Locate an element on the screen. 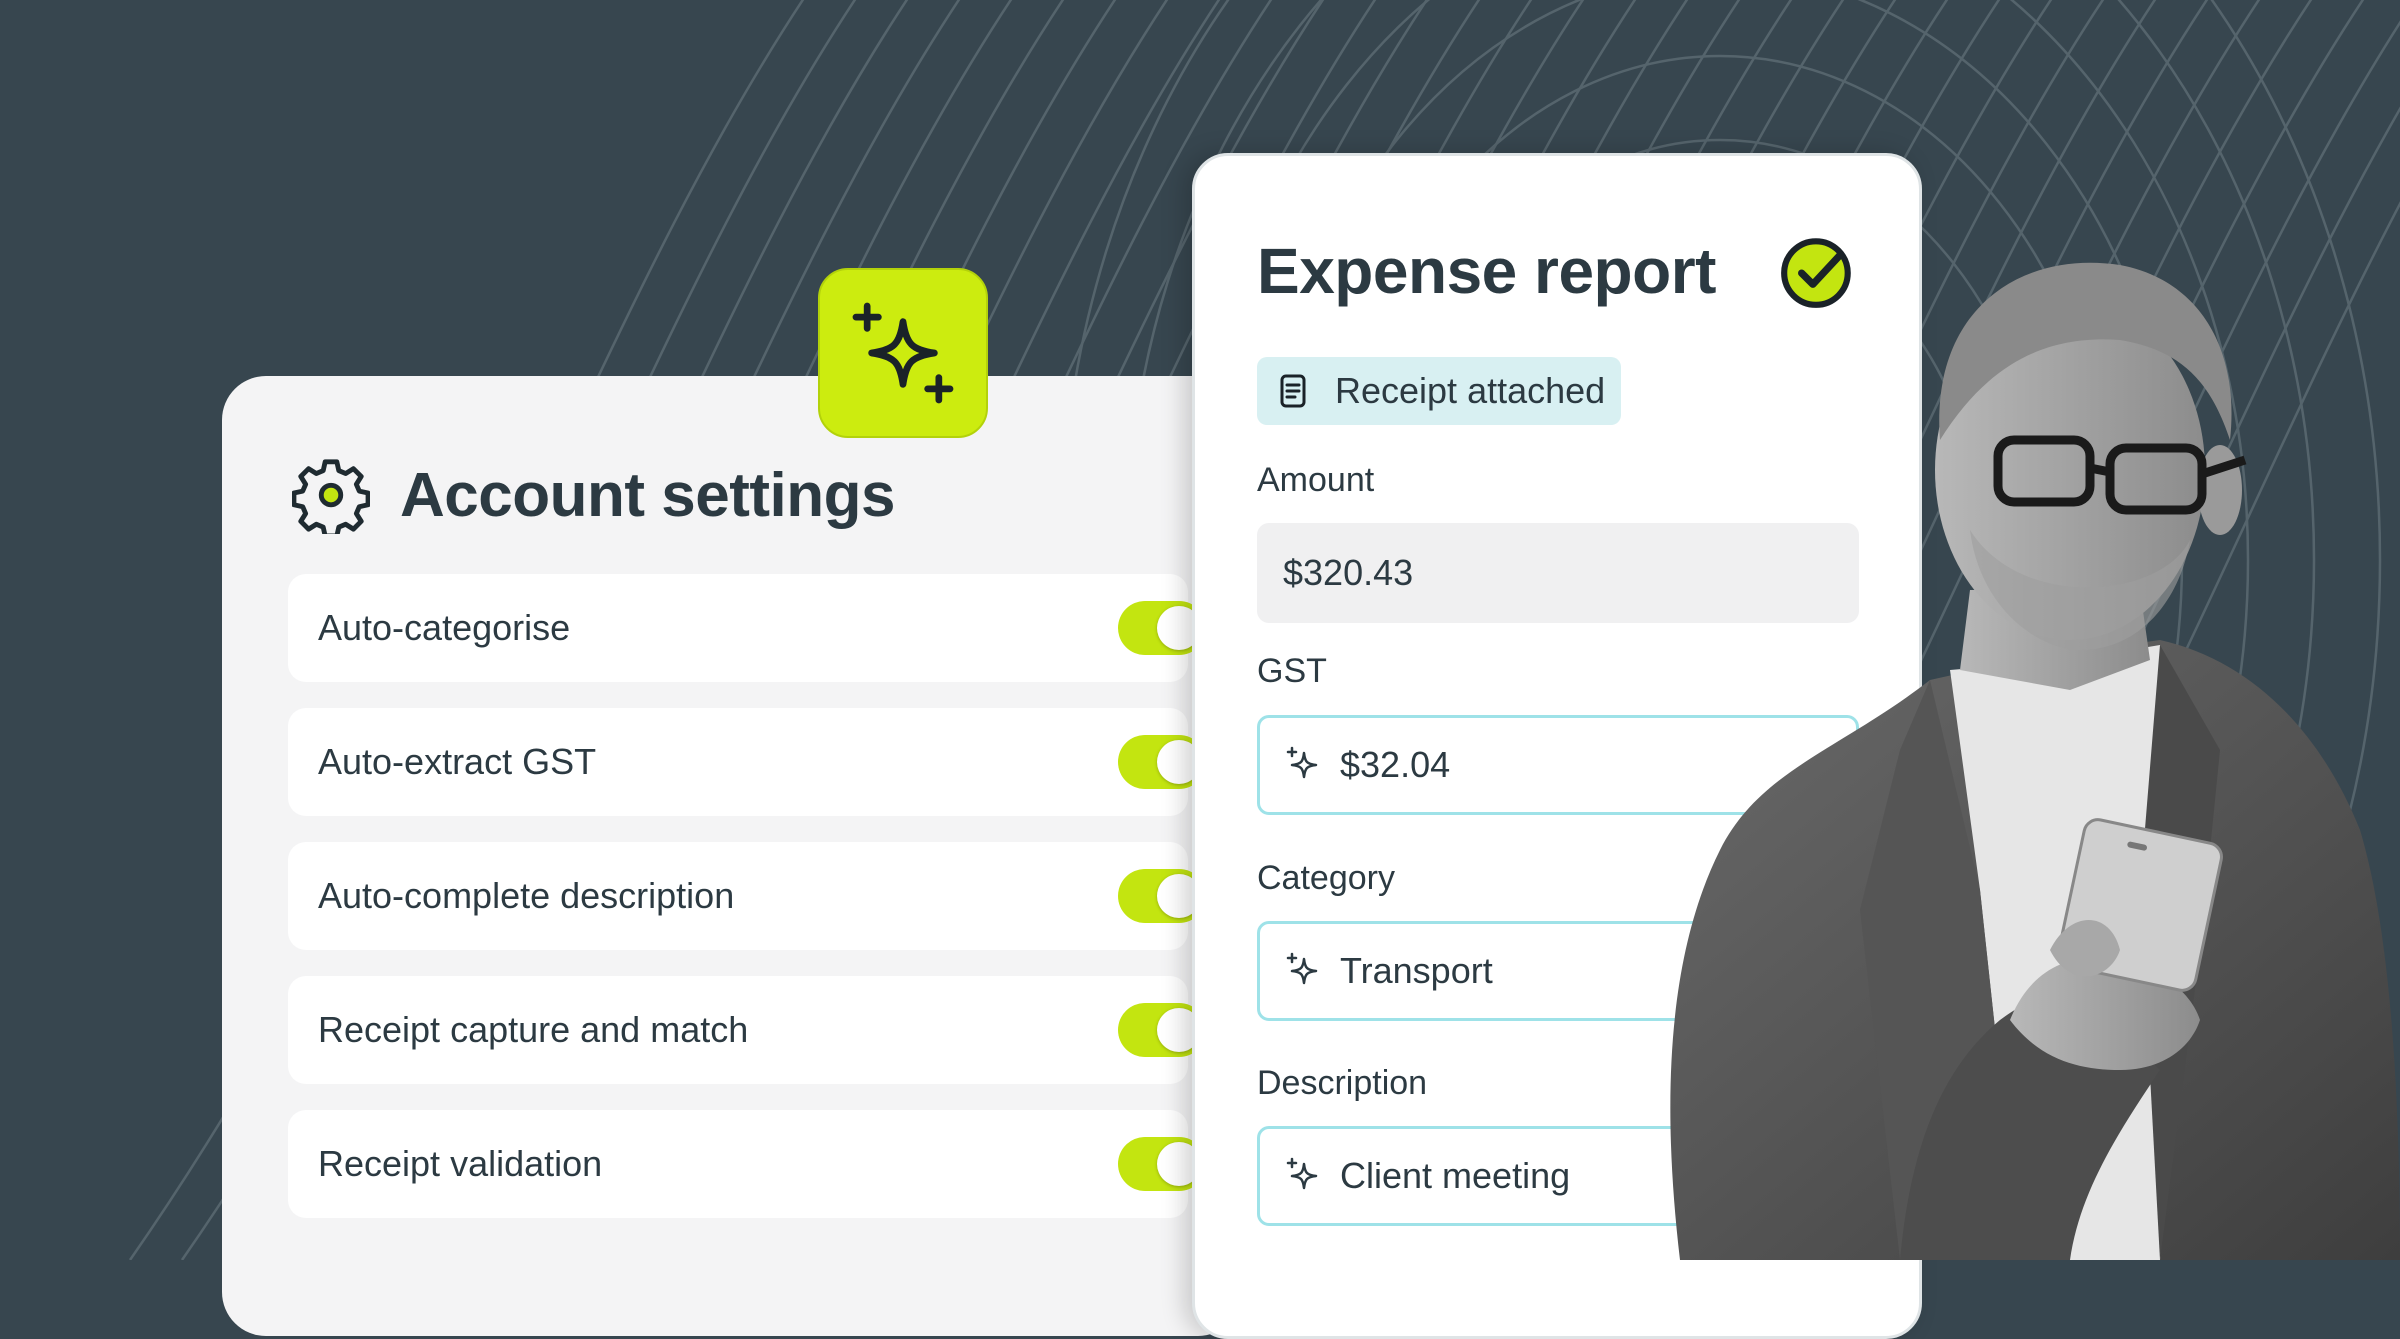 The width and height of the screenshot is (2400, 1339). ai-sparkle-badge is located at coordinates (903, 353).